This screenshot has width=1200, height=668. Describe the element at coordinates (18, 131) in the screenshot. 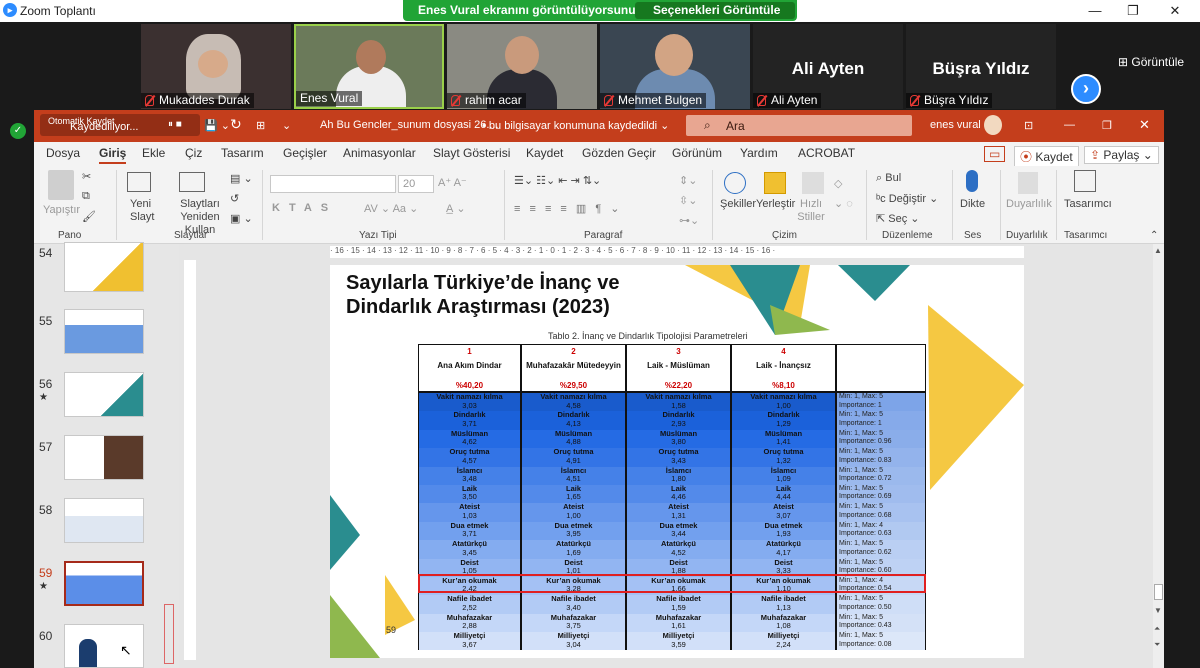

I see `encryption-shield-icon: ✓` at that location.